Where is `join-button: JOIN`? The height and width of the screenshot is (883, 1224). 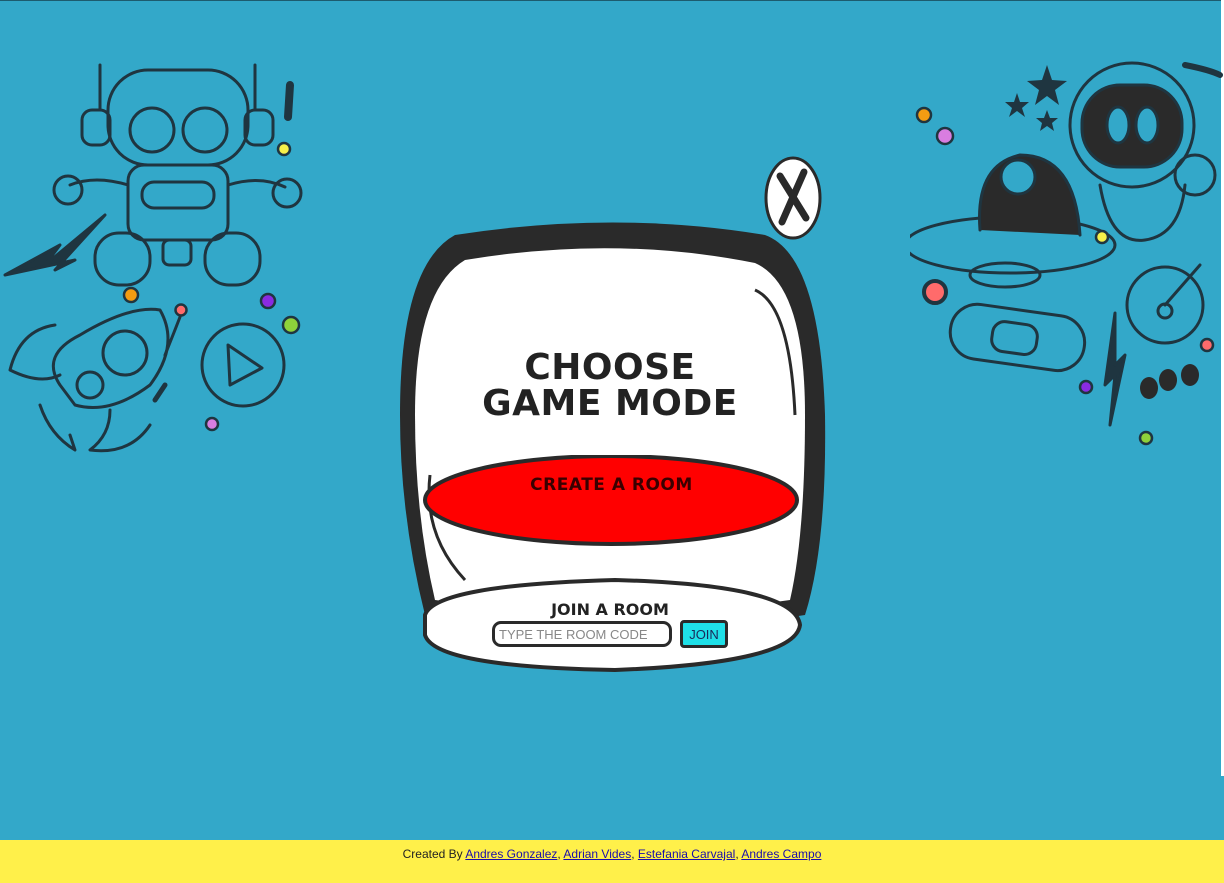 join-button: JOIN is located at coordinates (704, 634).